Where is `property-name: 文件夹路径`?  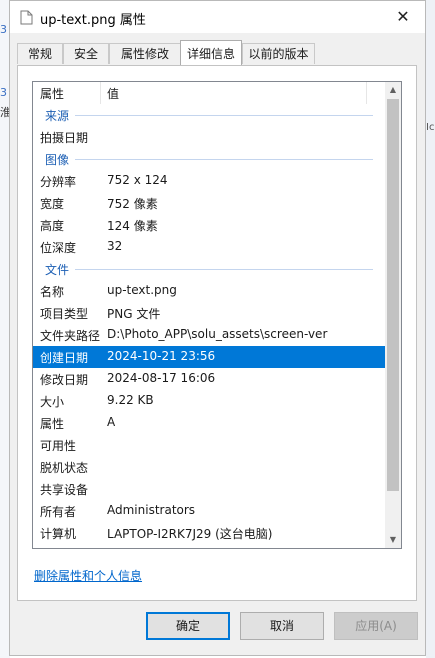
property-name: 文件夹路径 is located at coordinates (70, 336).